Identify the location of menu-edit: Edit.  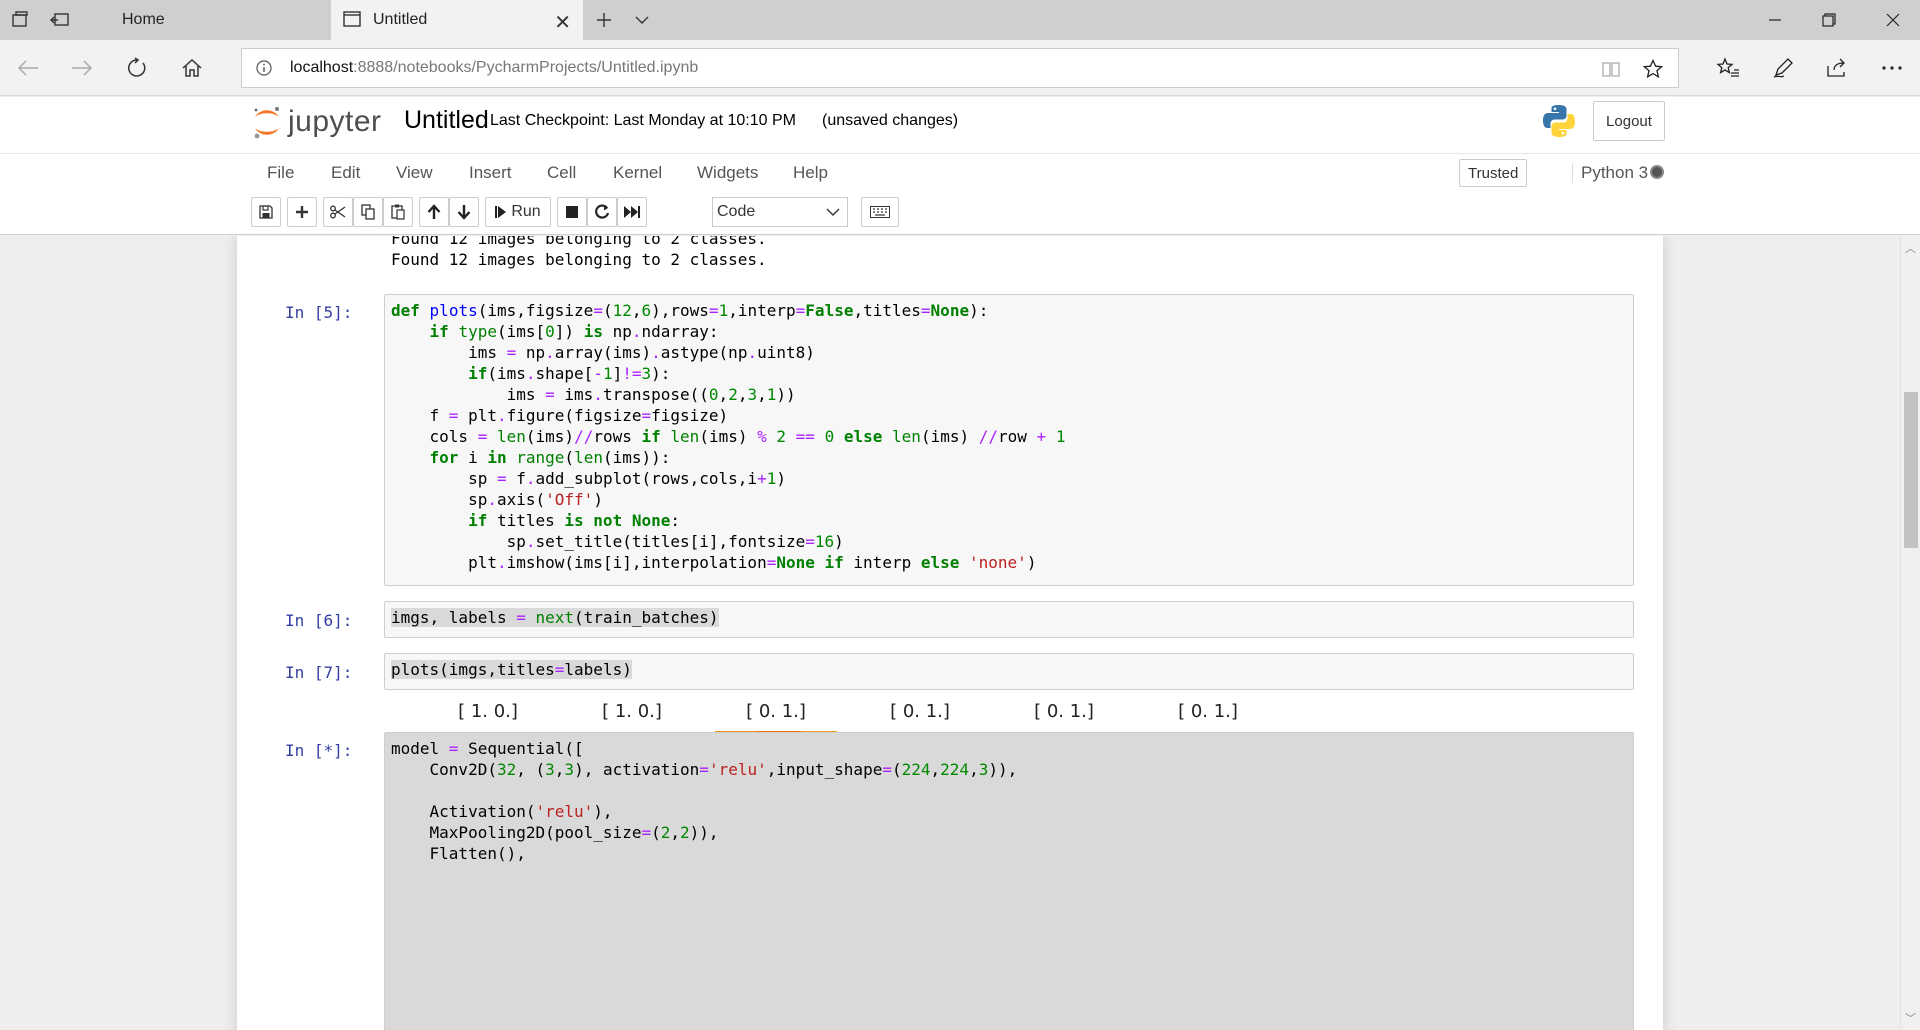
(345, 173).